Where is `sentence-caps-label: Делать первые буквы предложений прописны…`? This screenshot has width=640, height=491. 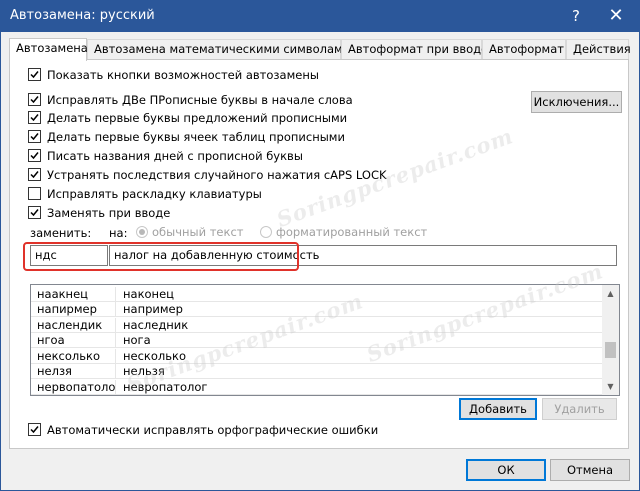 sentence-caps-label: Делать первые буквы предложений прописны… is located at coordinates (197, 118).